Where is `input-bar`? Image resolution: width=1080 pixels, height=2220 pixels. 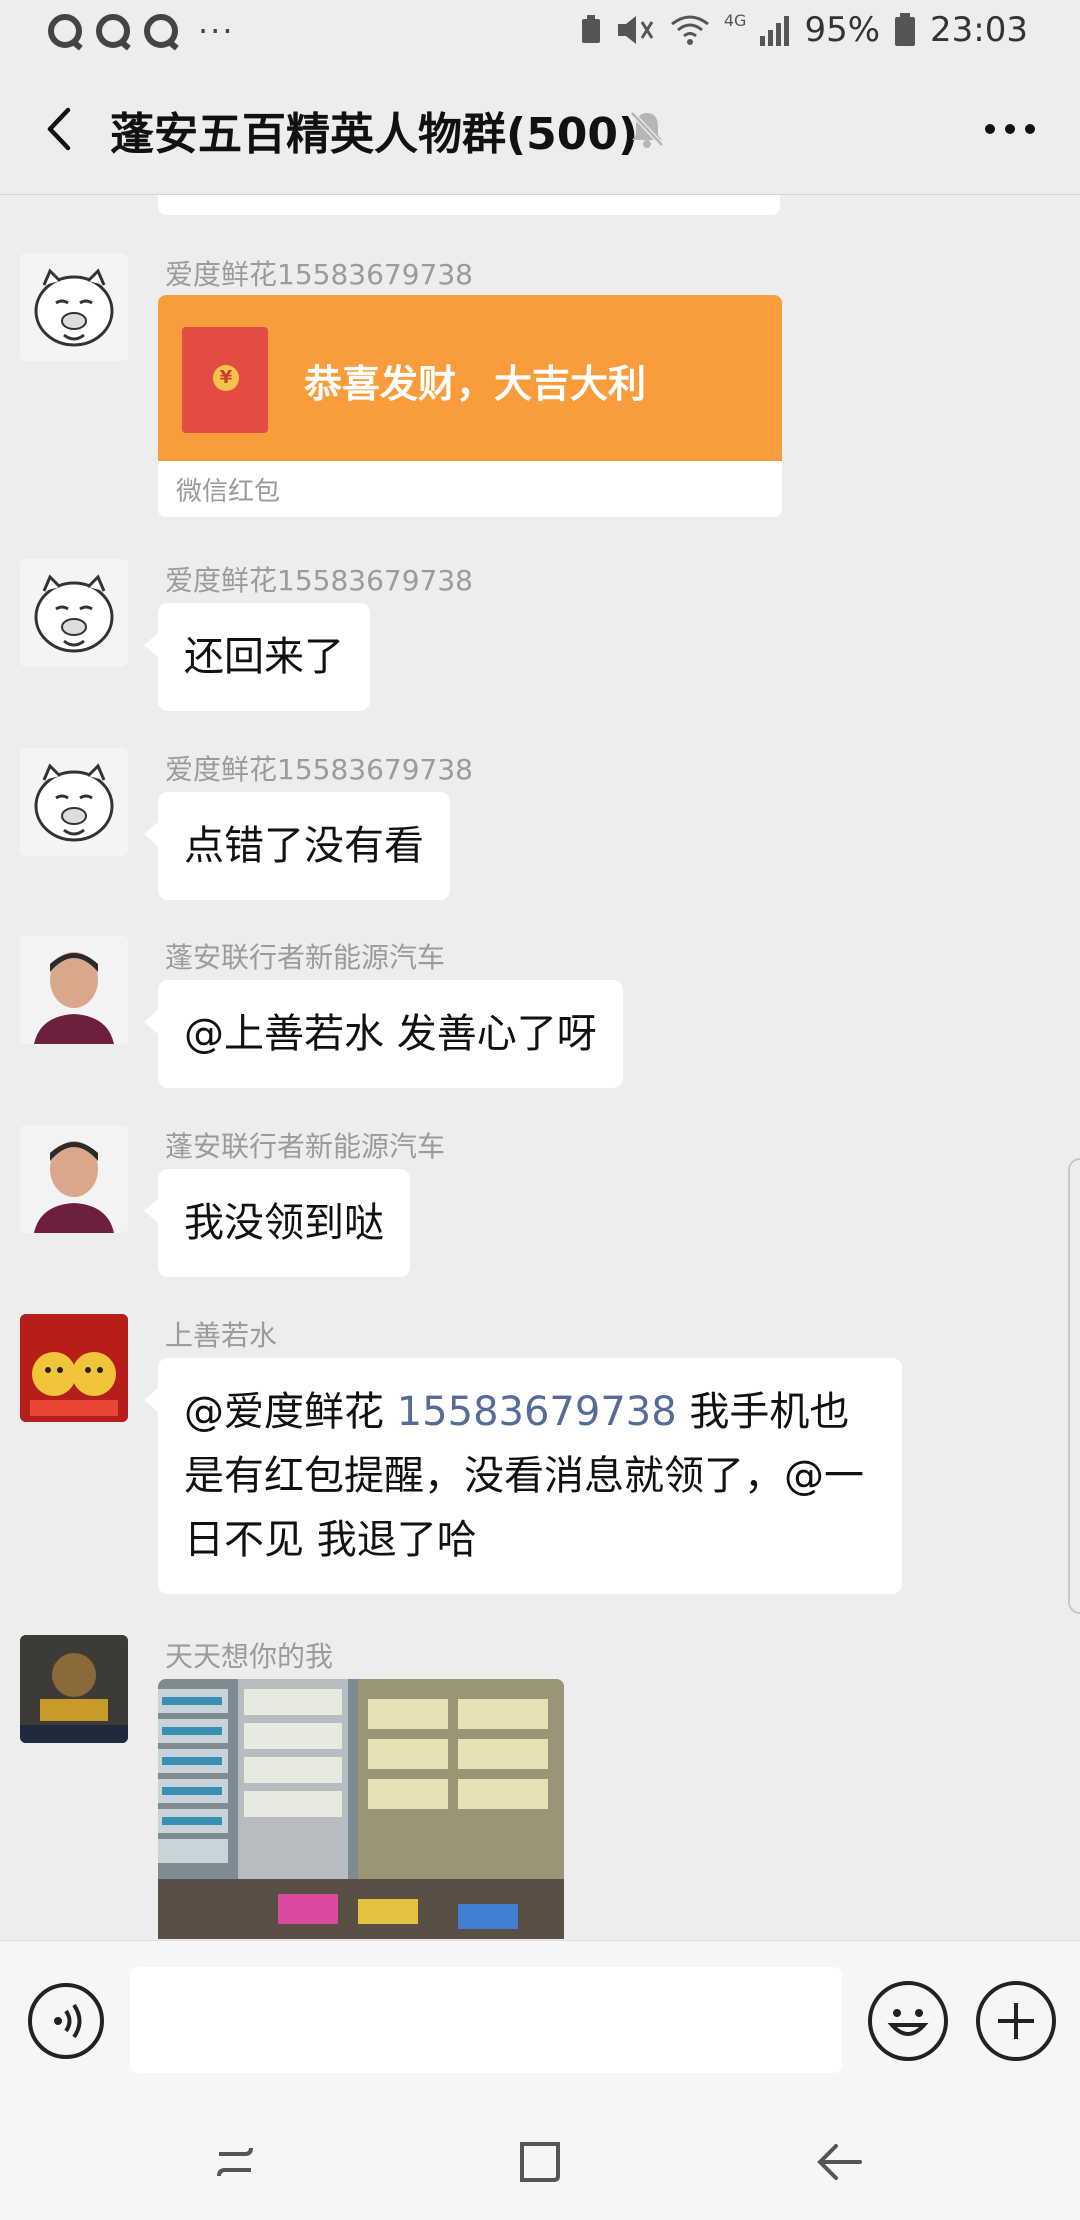
input-bar is located at coordinates (540, 2021).